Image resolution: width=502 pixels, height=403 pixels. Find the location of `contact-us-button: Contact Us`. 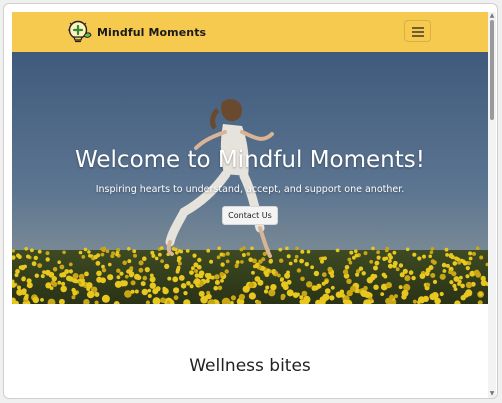

contact-us-button: Contact Us is located at coordinates (250, 215).